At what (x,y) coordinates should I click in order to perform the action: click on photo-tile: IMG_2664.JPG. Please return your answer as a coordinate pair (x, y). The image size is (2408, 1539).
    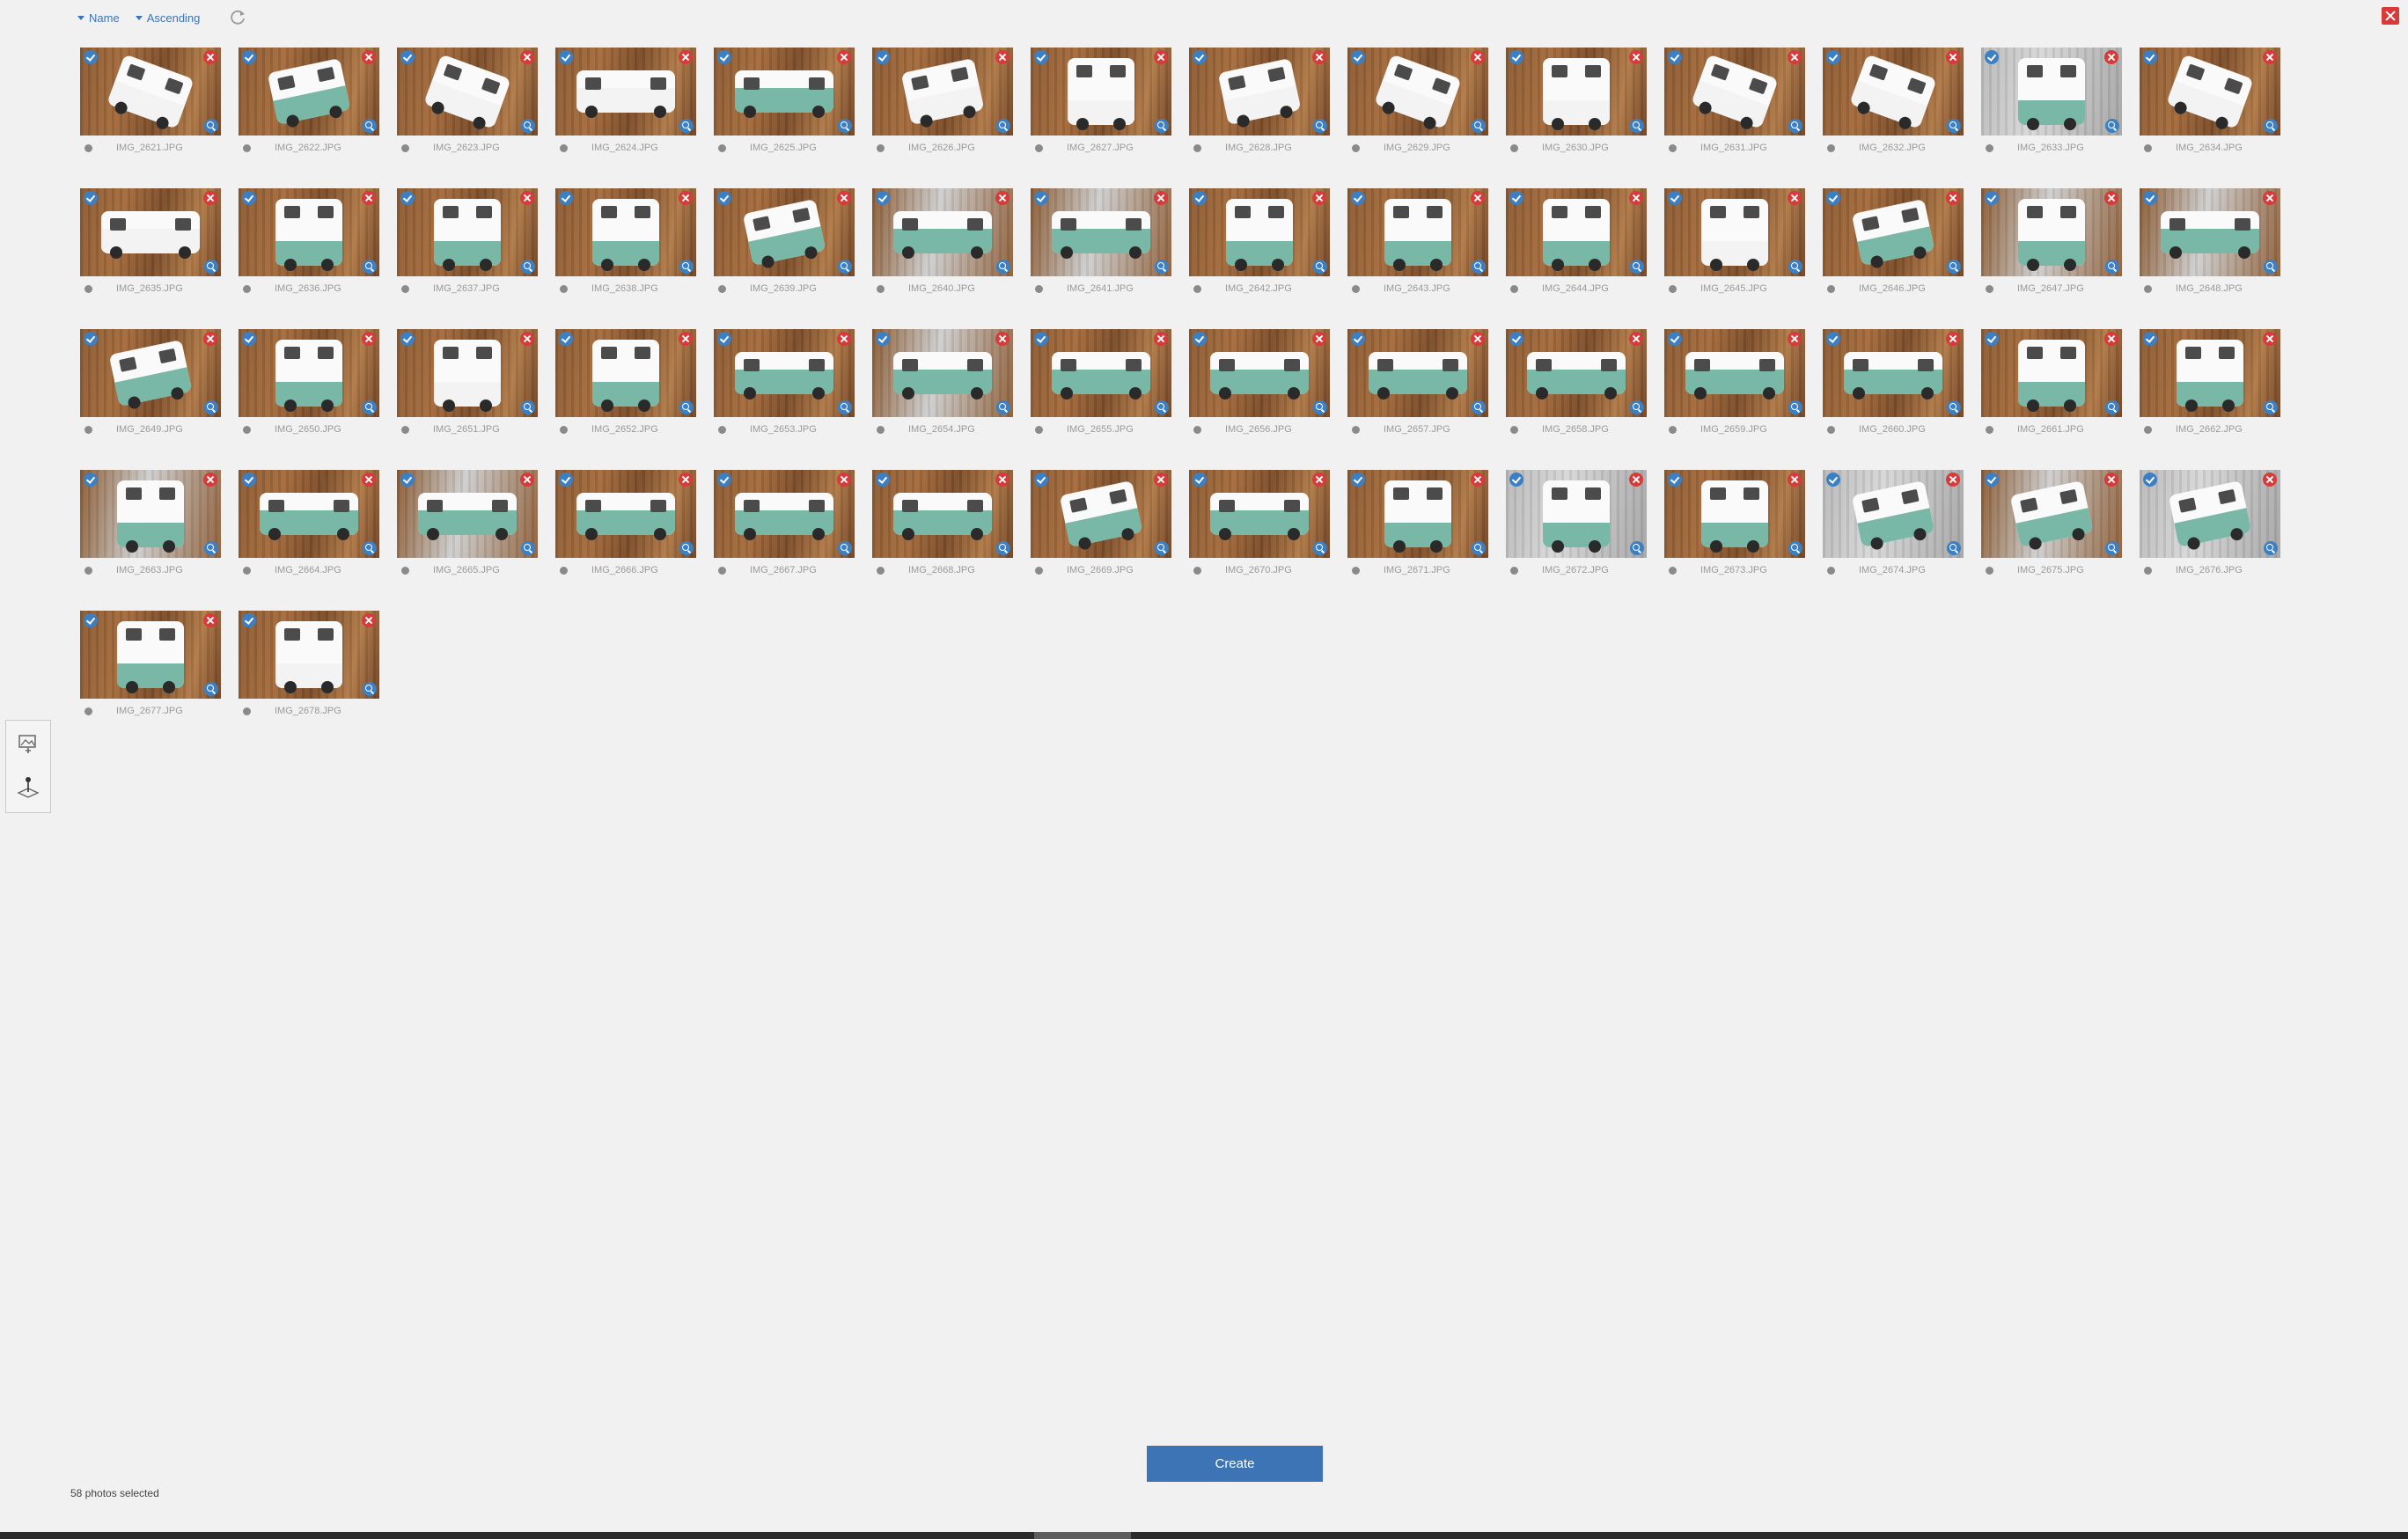
    Looking at the image, I should click on (309, 522).